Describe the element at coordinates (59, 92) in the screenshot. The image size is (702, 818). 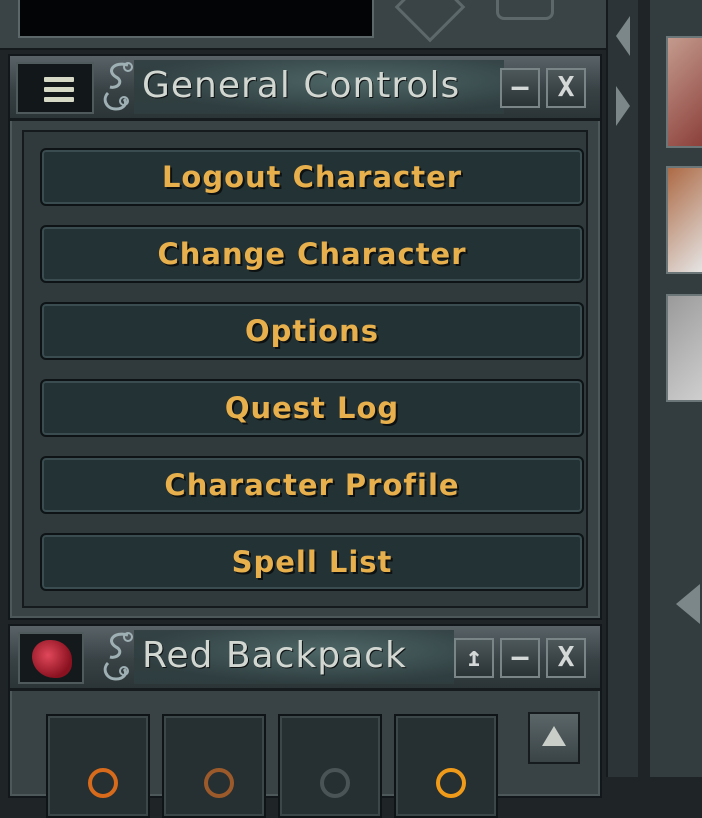
I see `hamburger-icon` at that location.